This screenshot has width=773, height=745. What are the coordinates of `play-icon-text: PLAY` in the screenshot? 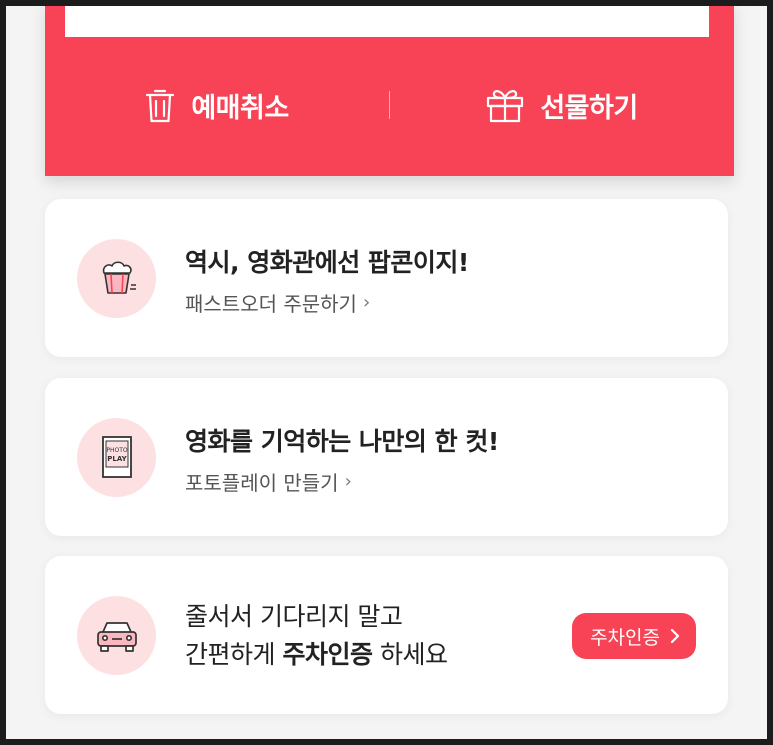 It's located at (117, 459).